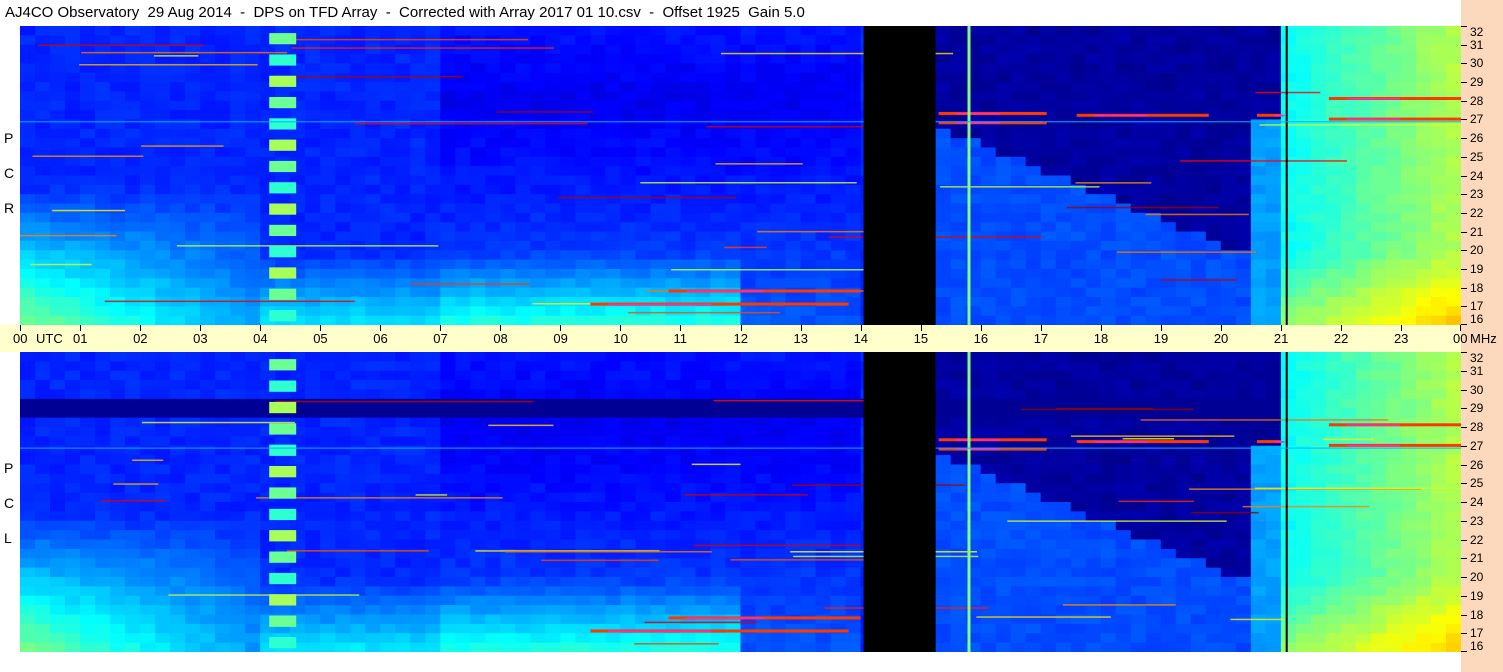 The width and height of the screenshot is (1503, 672). What do you see at coordinates (471, 123) in the screenshot?
I see `interference-streak` at bounding box center [471, 123].